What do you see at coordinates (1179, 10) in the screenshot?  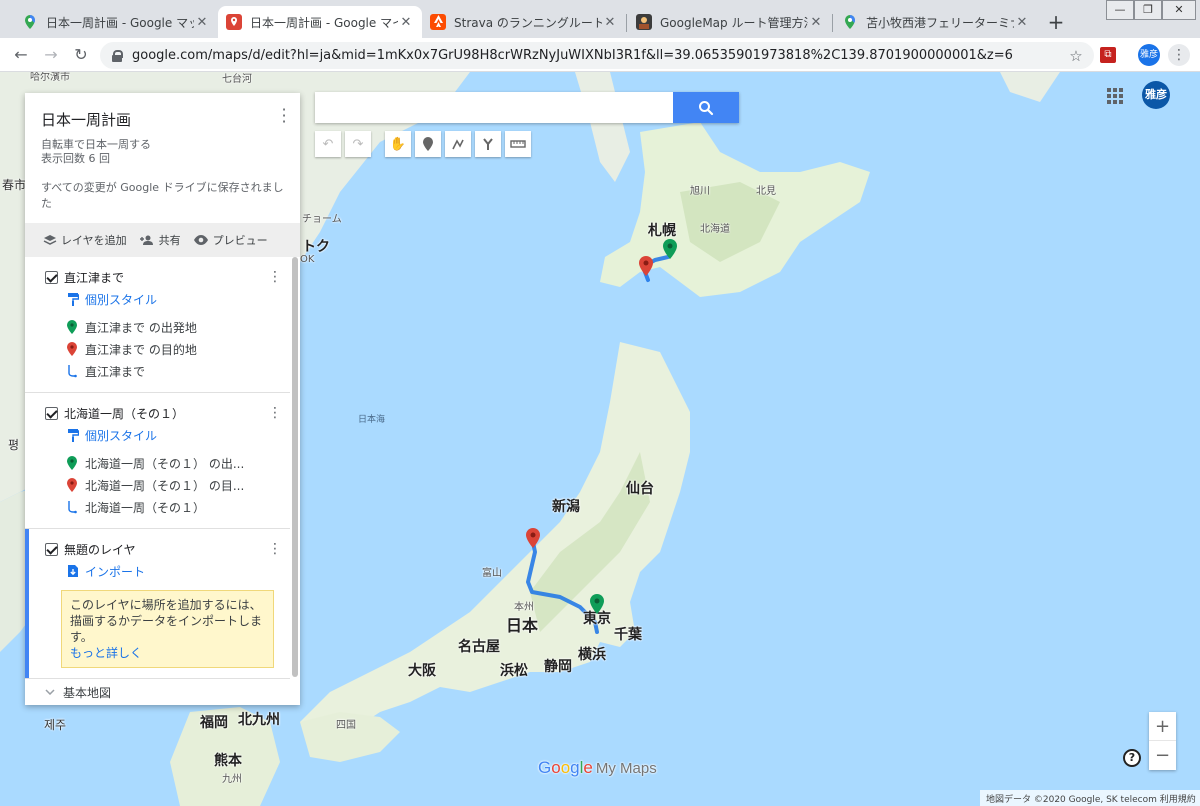 I see `close-window-button: ✕` at bounding box center [1179, 10].